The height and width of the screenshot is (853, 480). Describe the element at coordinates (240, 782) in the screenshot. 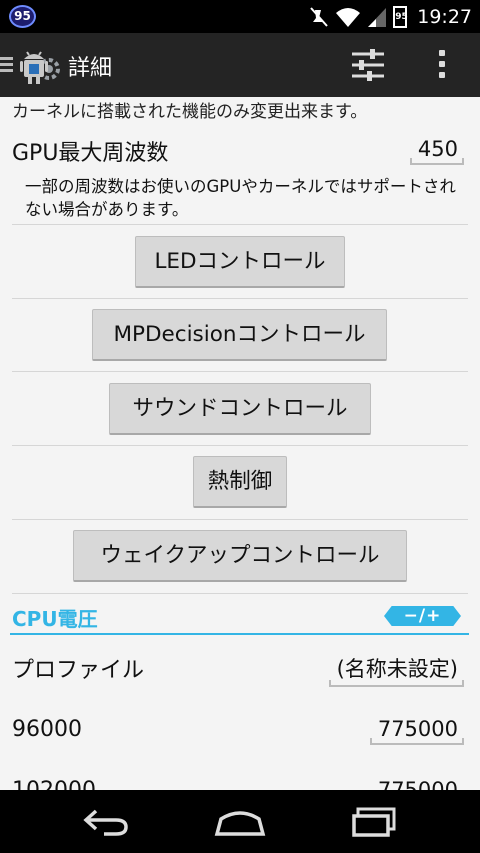

I see `voltage-row: 102000 775000` at that location.